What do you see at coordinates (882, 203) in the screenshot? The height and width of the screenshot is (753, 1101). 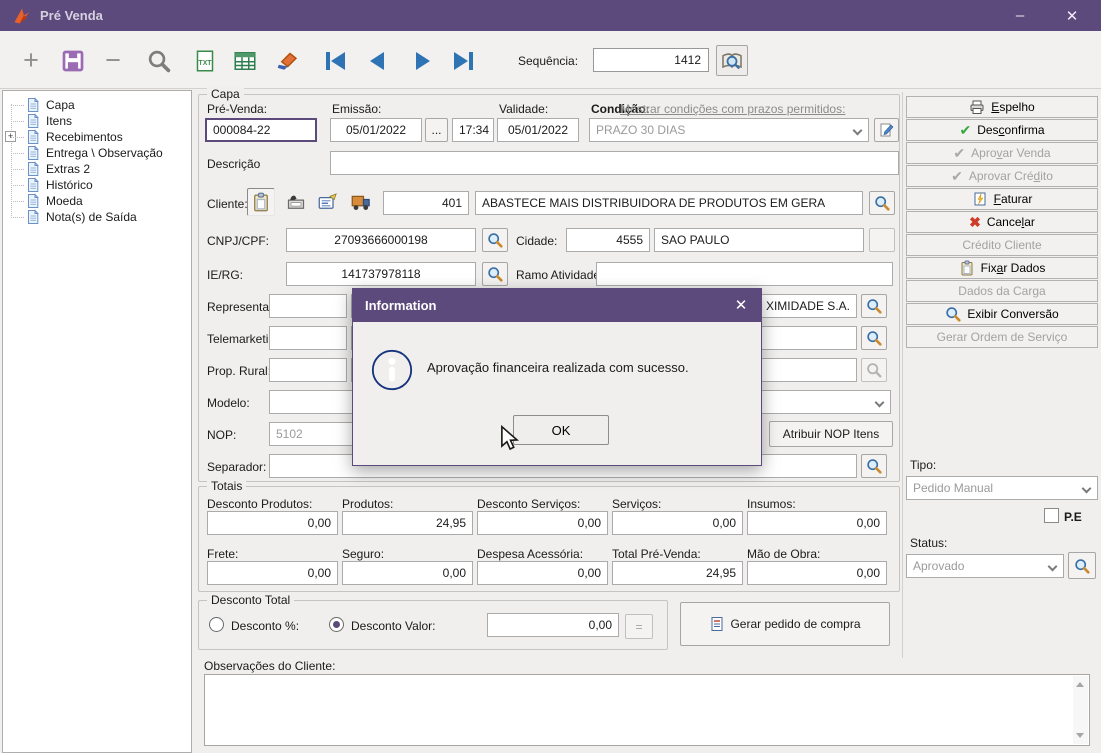 I see `cliente-search-button` at bounding box center [882, 203].